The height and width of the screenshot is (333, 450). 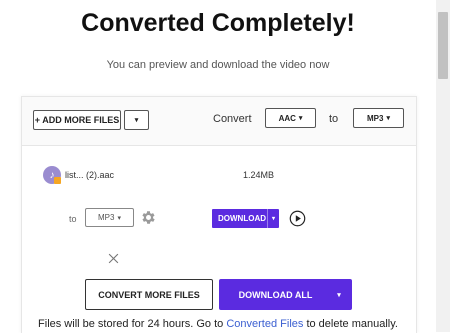 What do you see at coordinates (443, 166) in the screenshot?
I see `scrollbar-track` at bounding box center [443, 166].